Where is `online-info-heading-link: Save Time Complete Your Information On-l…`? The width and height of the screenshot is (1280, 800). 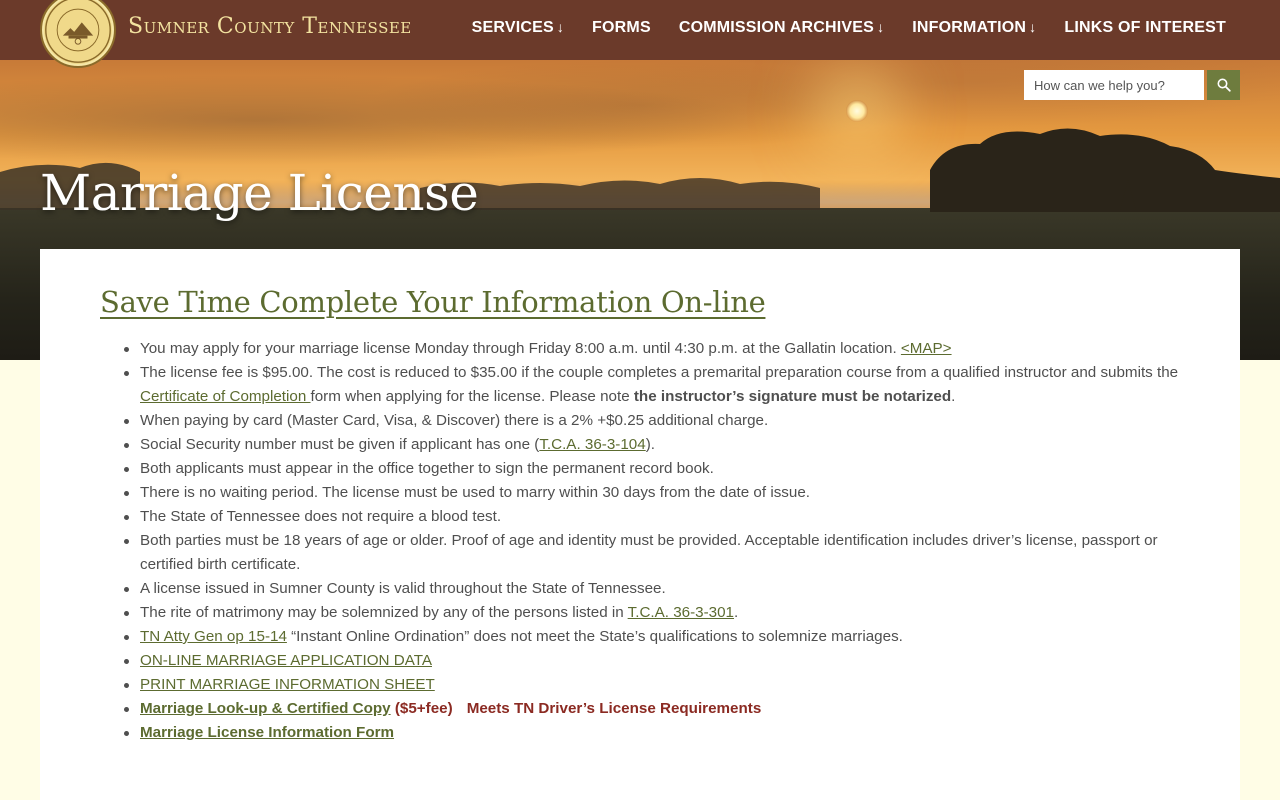
online-info-heading-link: Save Time Complete Your Information On-l… is located at coordinates (433, 302).